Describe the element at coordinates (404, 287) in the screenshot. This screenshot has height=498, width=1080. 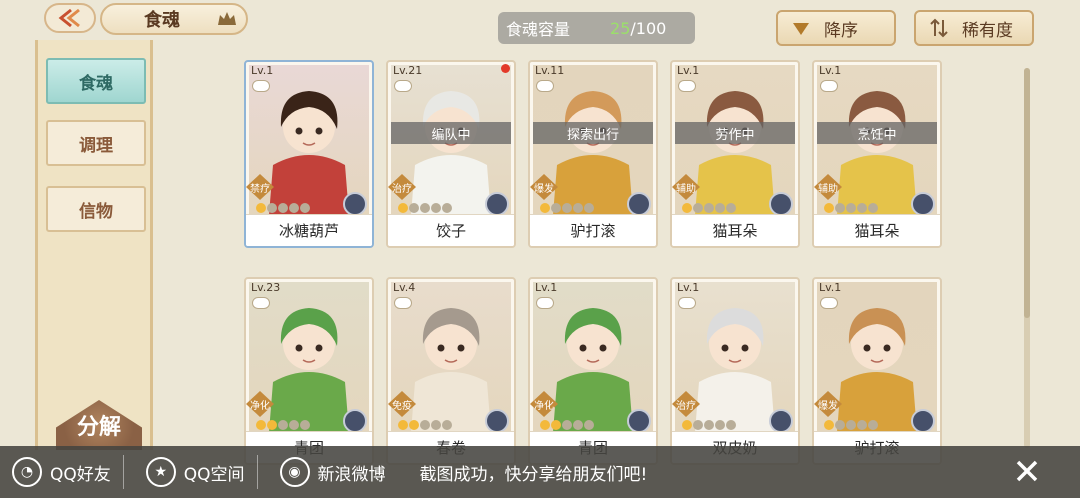
I see `level-label: Lv.4` at that location.